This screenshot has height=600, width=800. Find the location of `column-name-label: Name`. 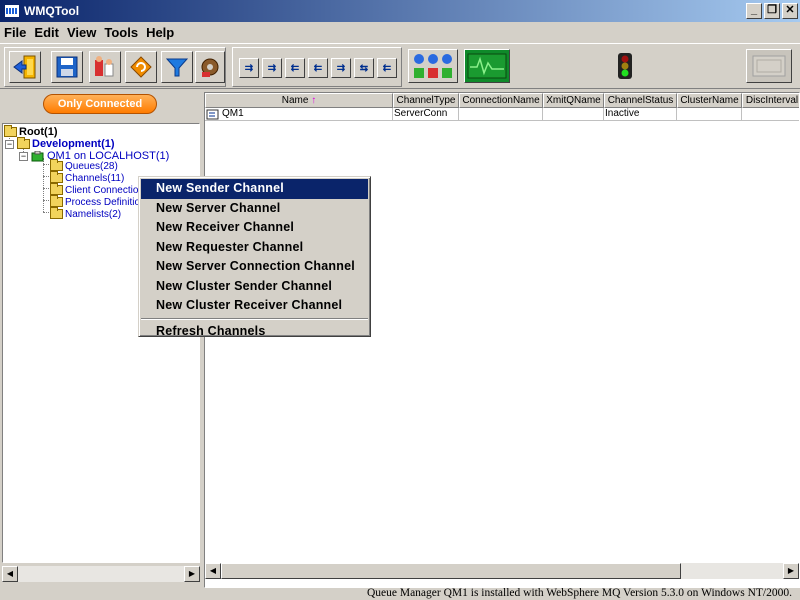

column-name-label: Name is located at coordinates (295, 100).